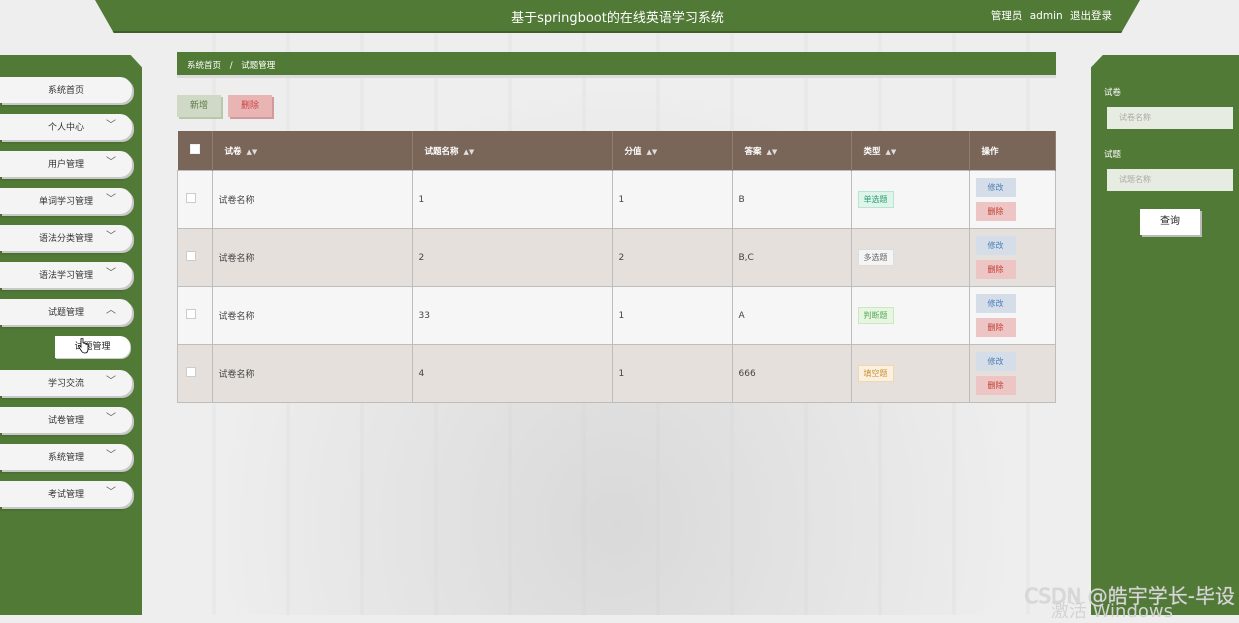  Describe the element at coordinates (512, 373) in the screenshot. I see `cell-question-name: 4` at that location.